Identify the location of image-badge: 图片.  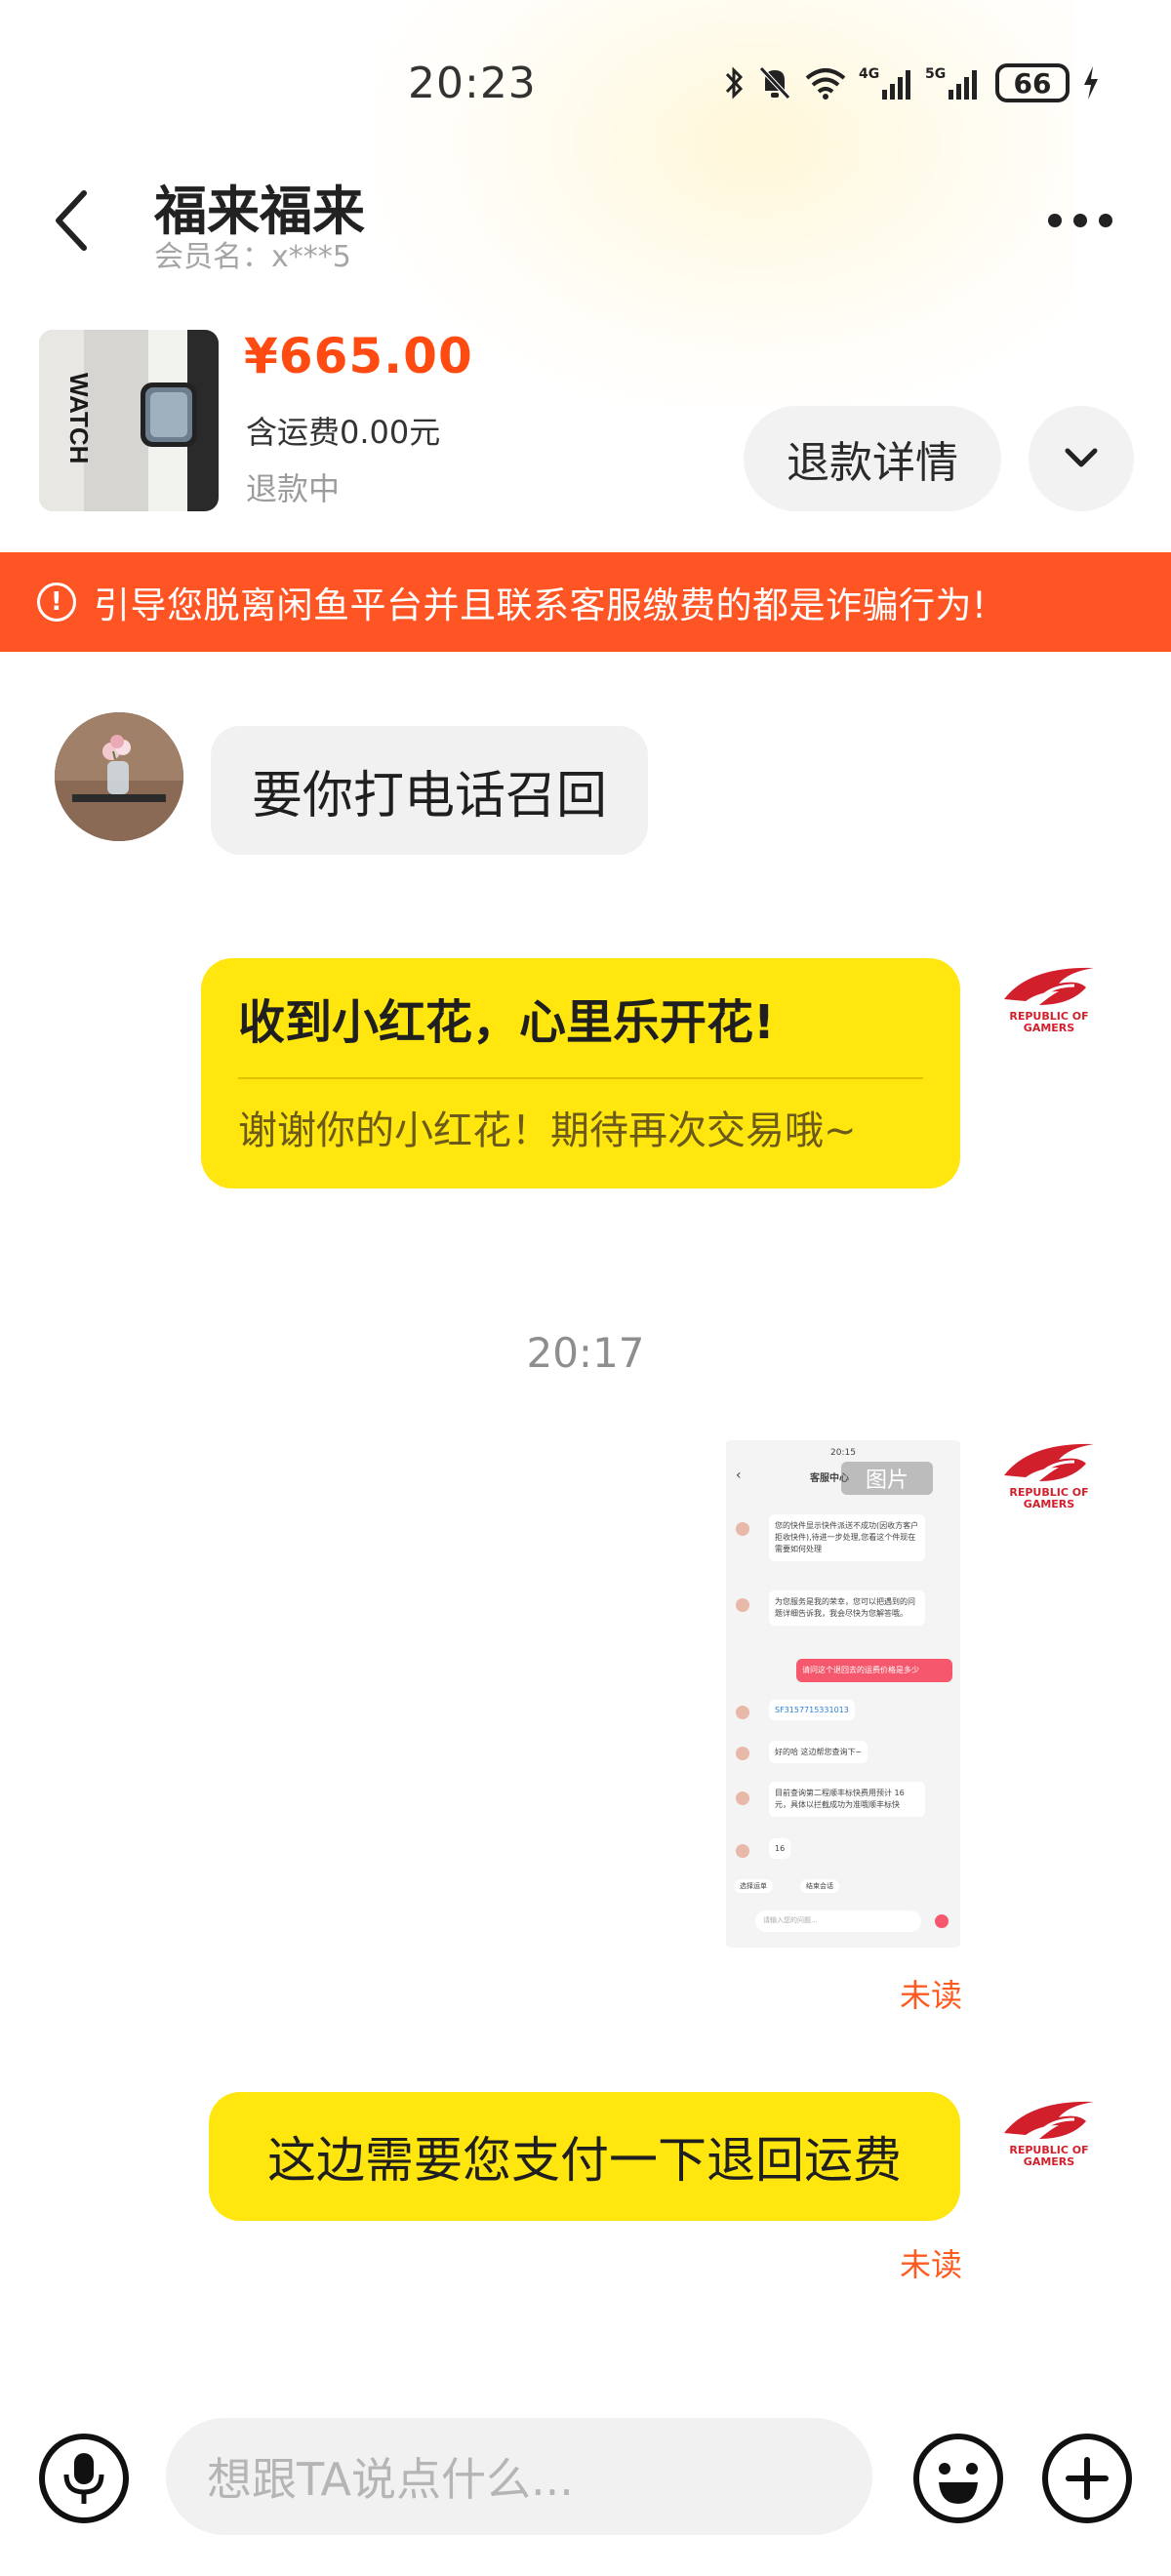
(887, 1478).